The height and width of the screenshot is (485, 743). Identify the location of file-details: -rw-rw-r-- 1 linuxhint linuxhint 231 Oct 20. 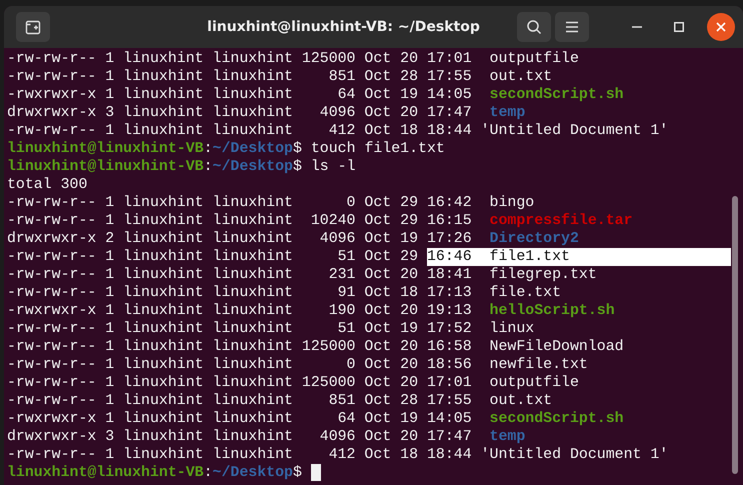
(212, 275).